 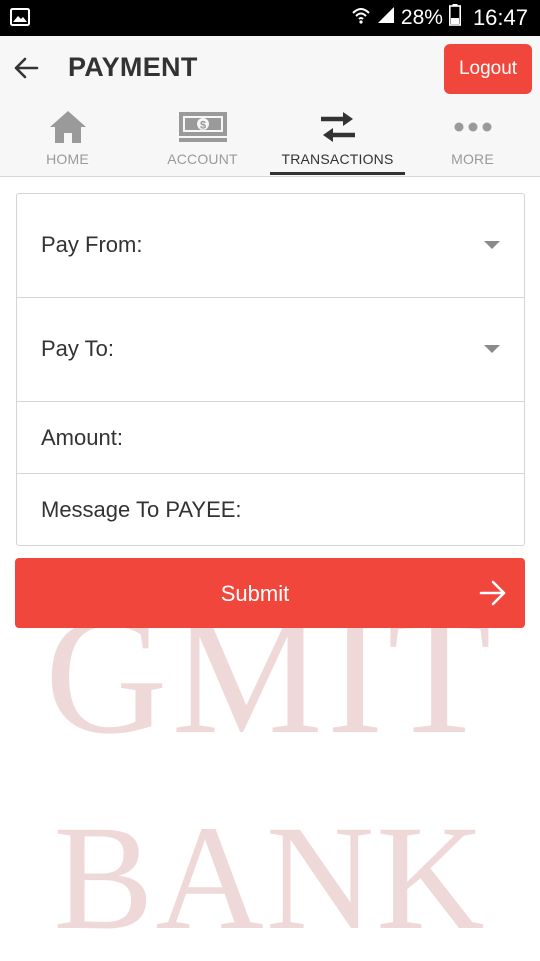 I want to click on tab-label: MORE, so click(x=472, y=159).